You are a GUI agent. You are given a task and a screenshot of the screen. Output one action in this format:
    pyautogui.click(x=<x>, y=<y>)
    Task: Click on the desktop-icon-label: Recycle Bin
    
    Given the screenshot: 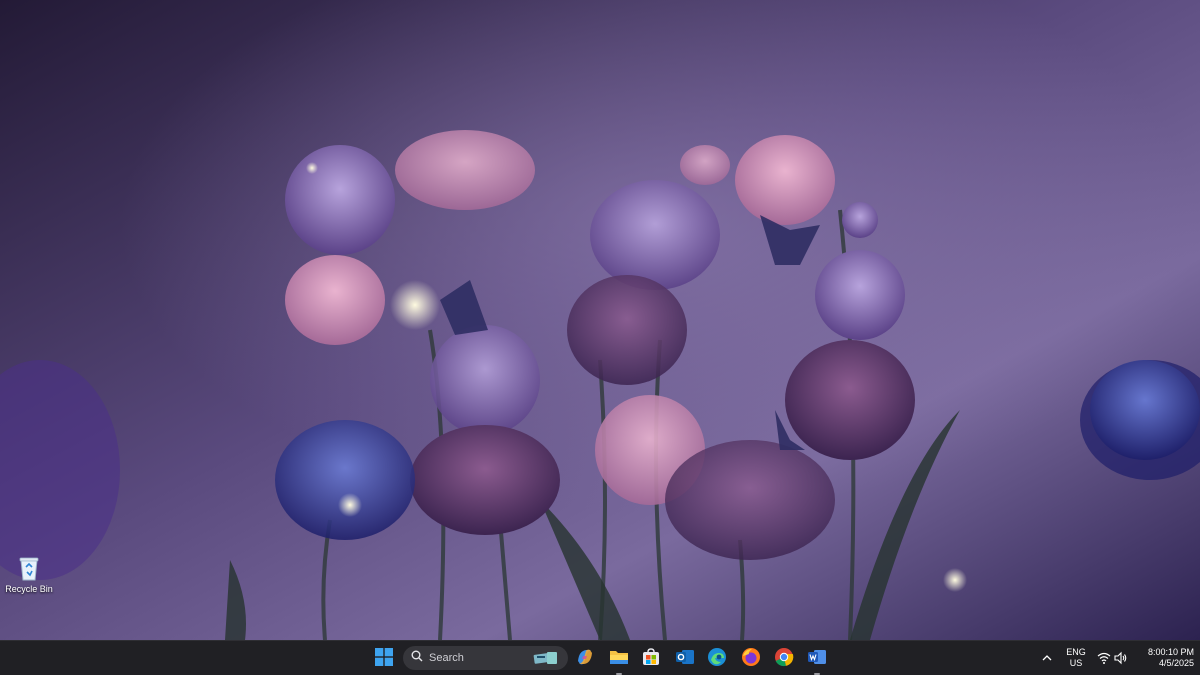 What is the action you would take?
    pyautogui.click(x=29, y=589)
    